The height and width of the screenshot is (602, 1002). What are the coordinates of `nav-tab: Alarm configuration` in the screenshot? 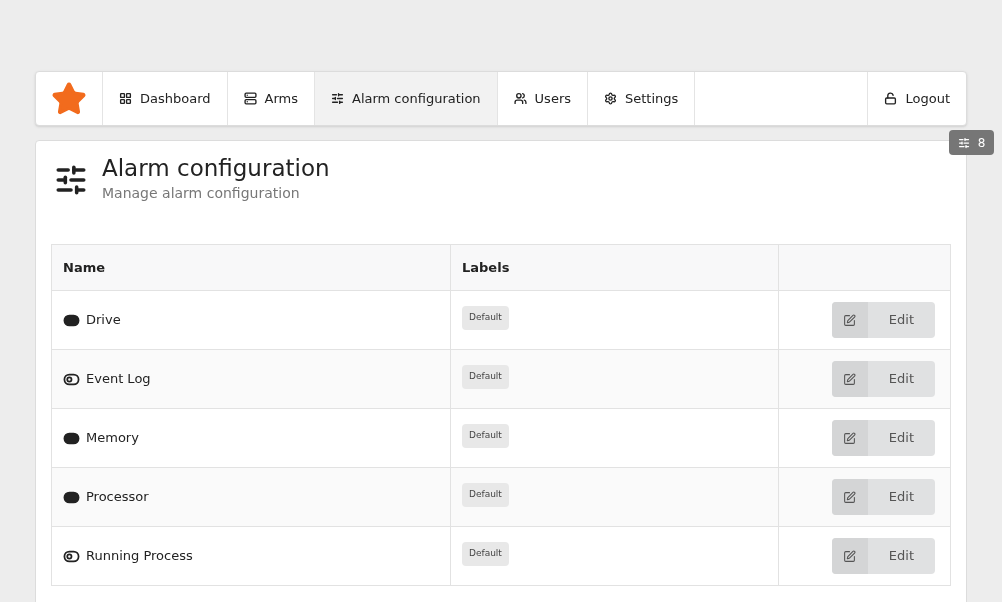 It's located at (406, 98).